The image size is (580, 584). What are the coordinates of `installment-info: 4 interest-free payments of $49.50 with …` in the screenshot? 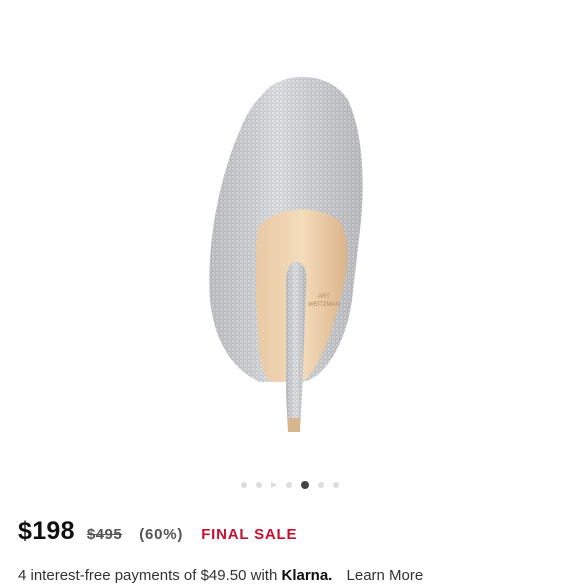 It's located at (220, 575).